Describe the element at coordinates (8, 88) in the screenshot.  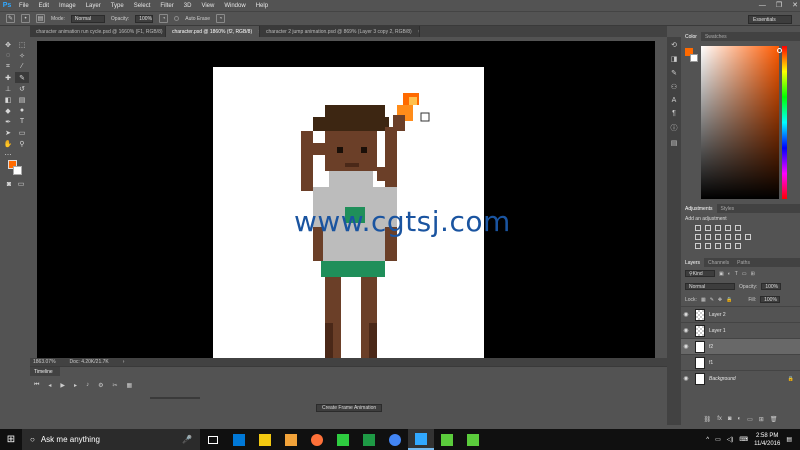
I see `stamp-tool-icon: ⊥` at that location.